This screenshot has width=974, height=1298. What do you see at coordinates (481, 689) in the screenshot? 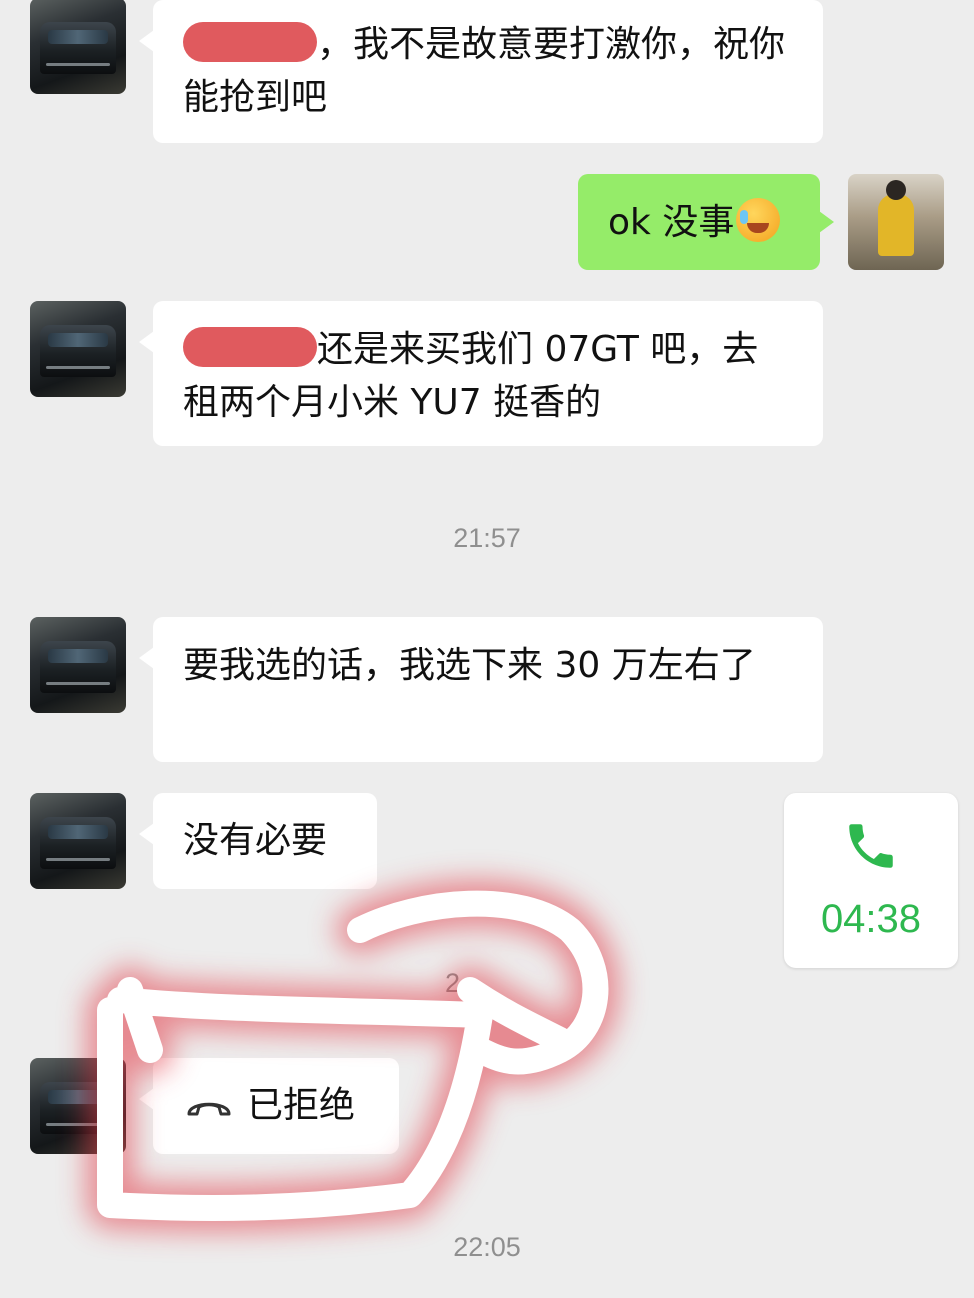
I see `message-bubble: 要我选的话，我选下来 30 万左右了` at bounding box center [481, 689].